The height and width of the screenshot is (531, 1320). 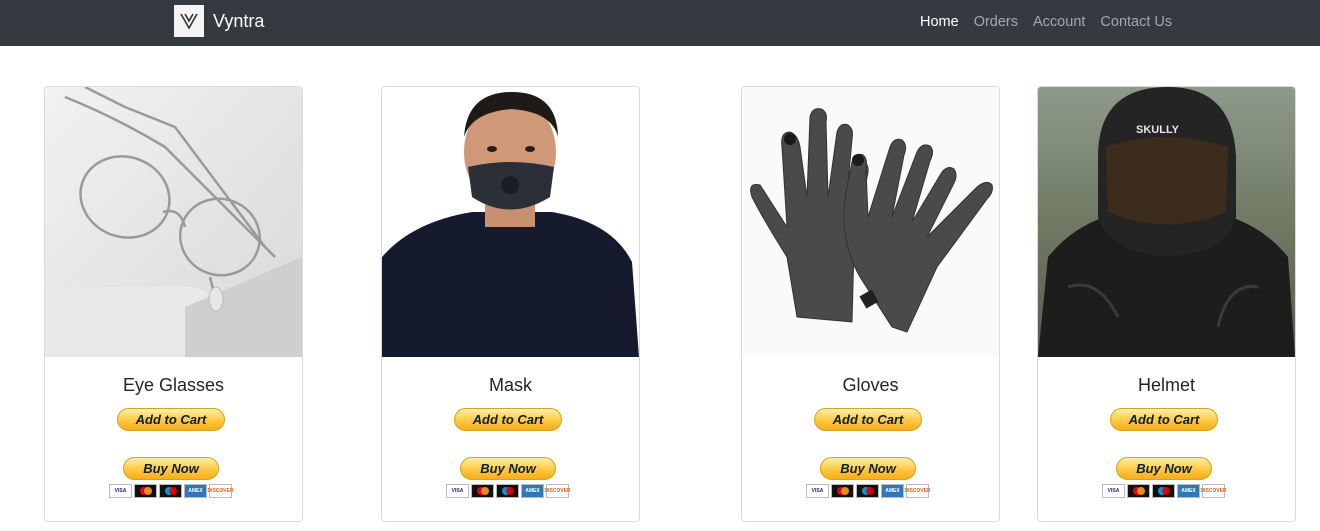 I want to click on nav-link-contact-us: Contact Us, so click(x=1136, y=22).